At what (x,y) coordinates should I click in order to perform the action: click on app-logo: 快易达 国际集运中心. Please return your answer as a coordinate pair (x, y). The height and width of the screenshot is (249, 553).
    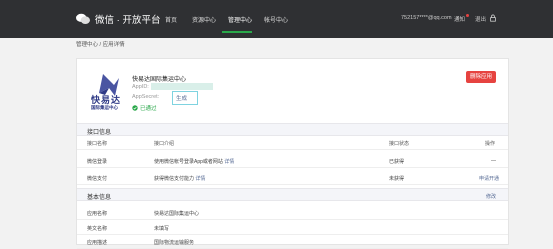
    Looking at the image, I should click on (109, 92).